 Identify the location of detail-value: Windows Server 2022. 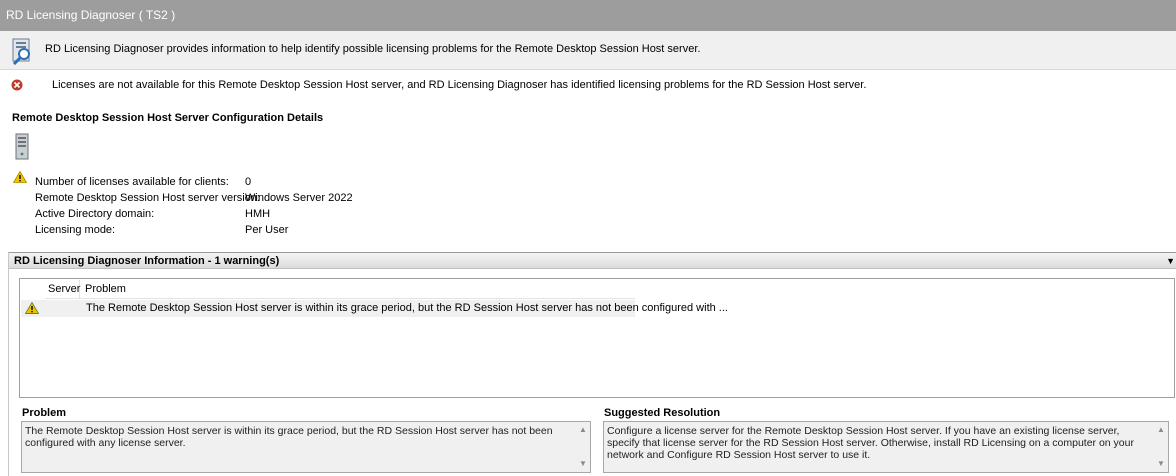
(299, 198).